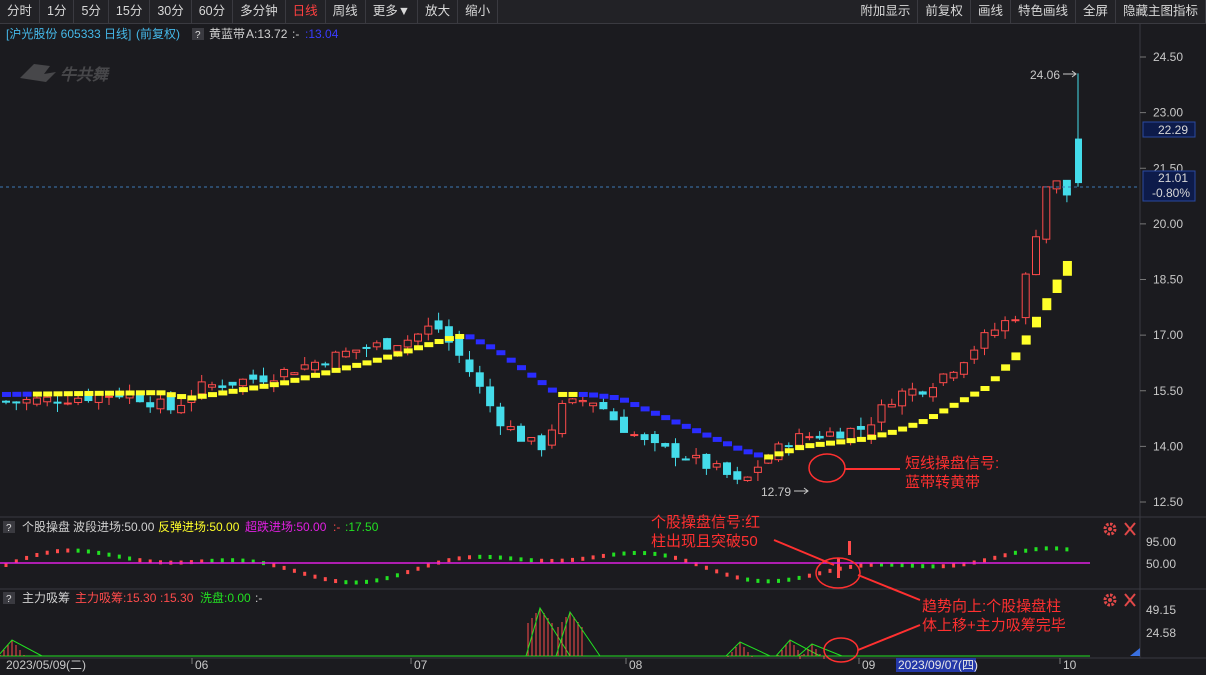 The image size is (1206, 675). What do you see at coordinates (20, 12) in the screenshot?
I see `period-tab-0: 分时` at bounding box center [20, 12].